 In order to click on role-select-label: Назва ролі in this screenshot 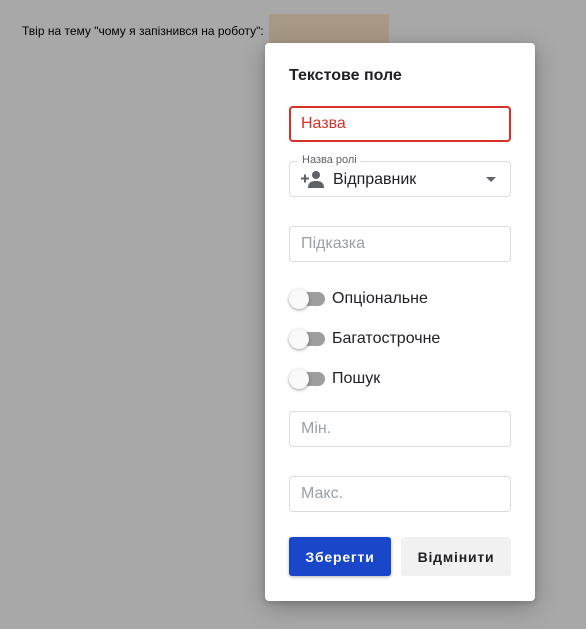, I will do `click(329, 160)`.